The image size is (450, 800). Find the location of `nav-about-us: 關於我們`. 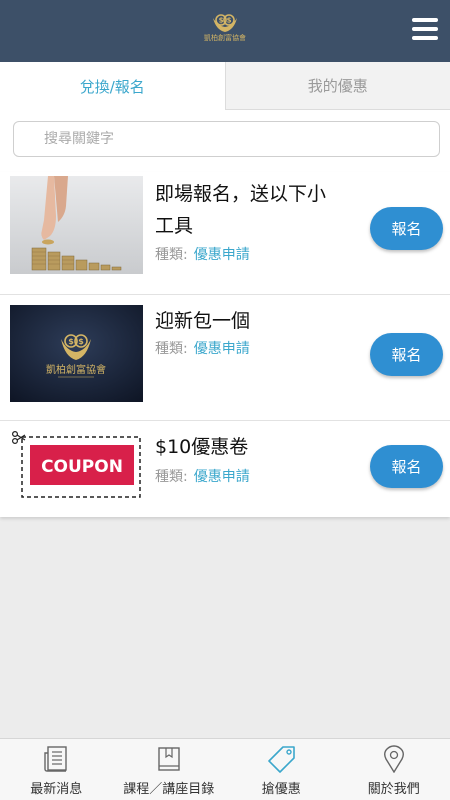

nav-about-us: 關於我們 is located at coordinates (394, 769).